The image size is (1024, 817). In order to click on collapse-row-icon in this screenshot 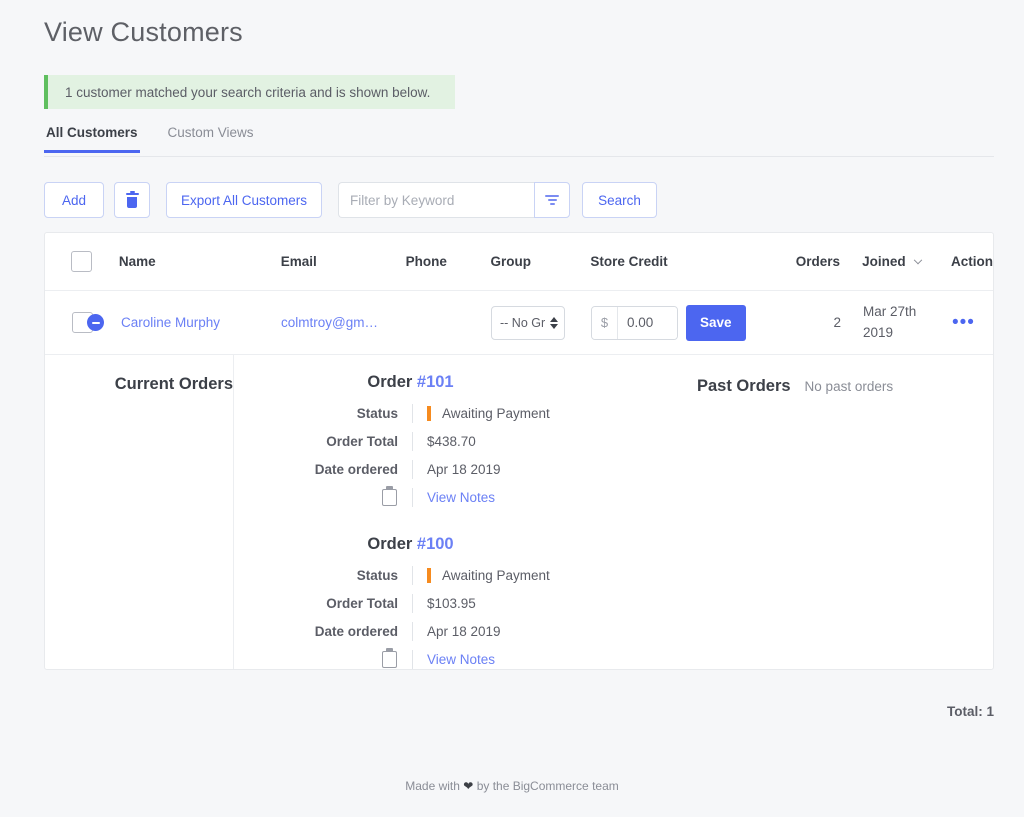, I will do `click(95, 322)`.